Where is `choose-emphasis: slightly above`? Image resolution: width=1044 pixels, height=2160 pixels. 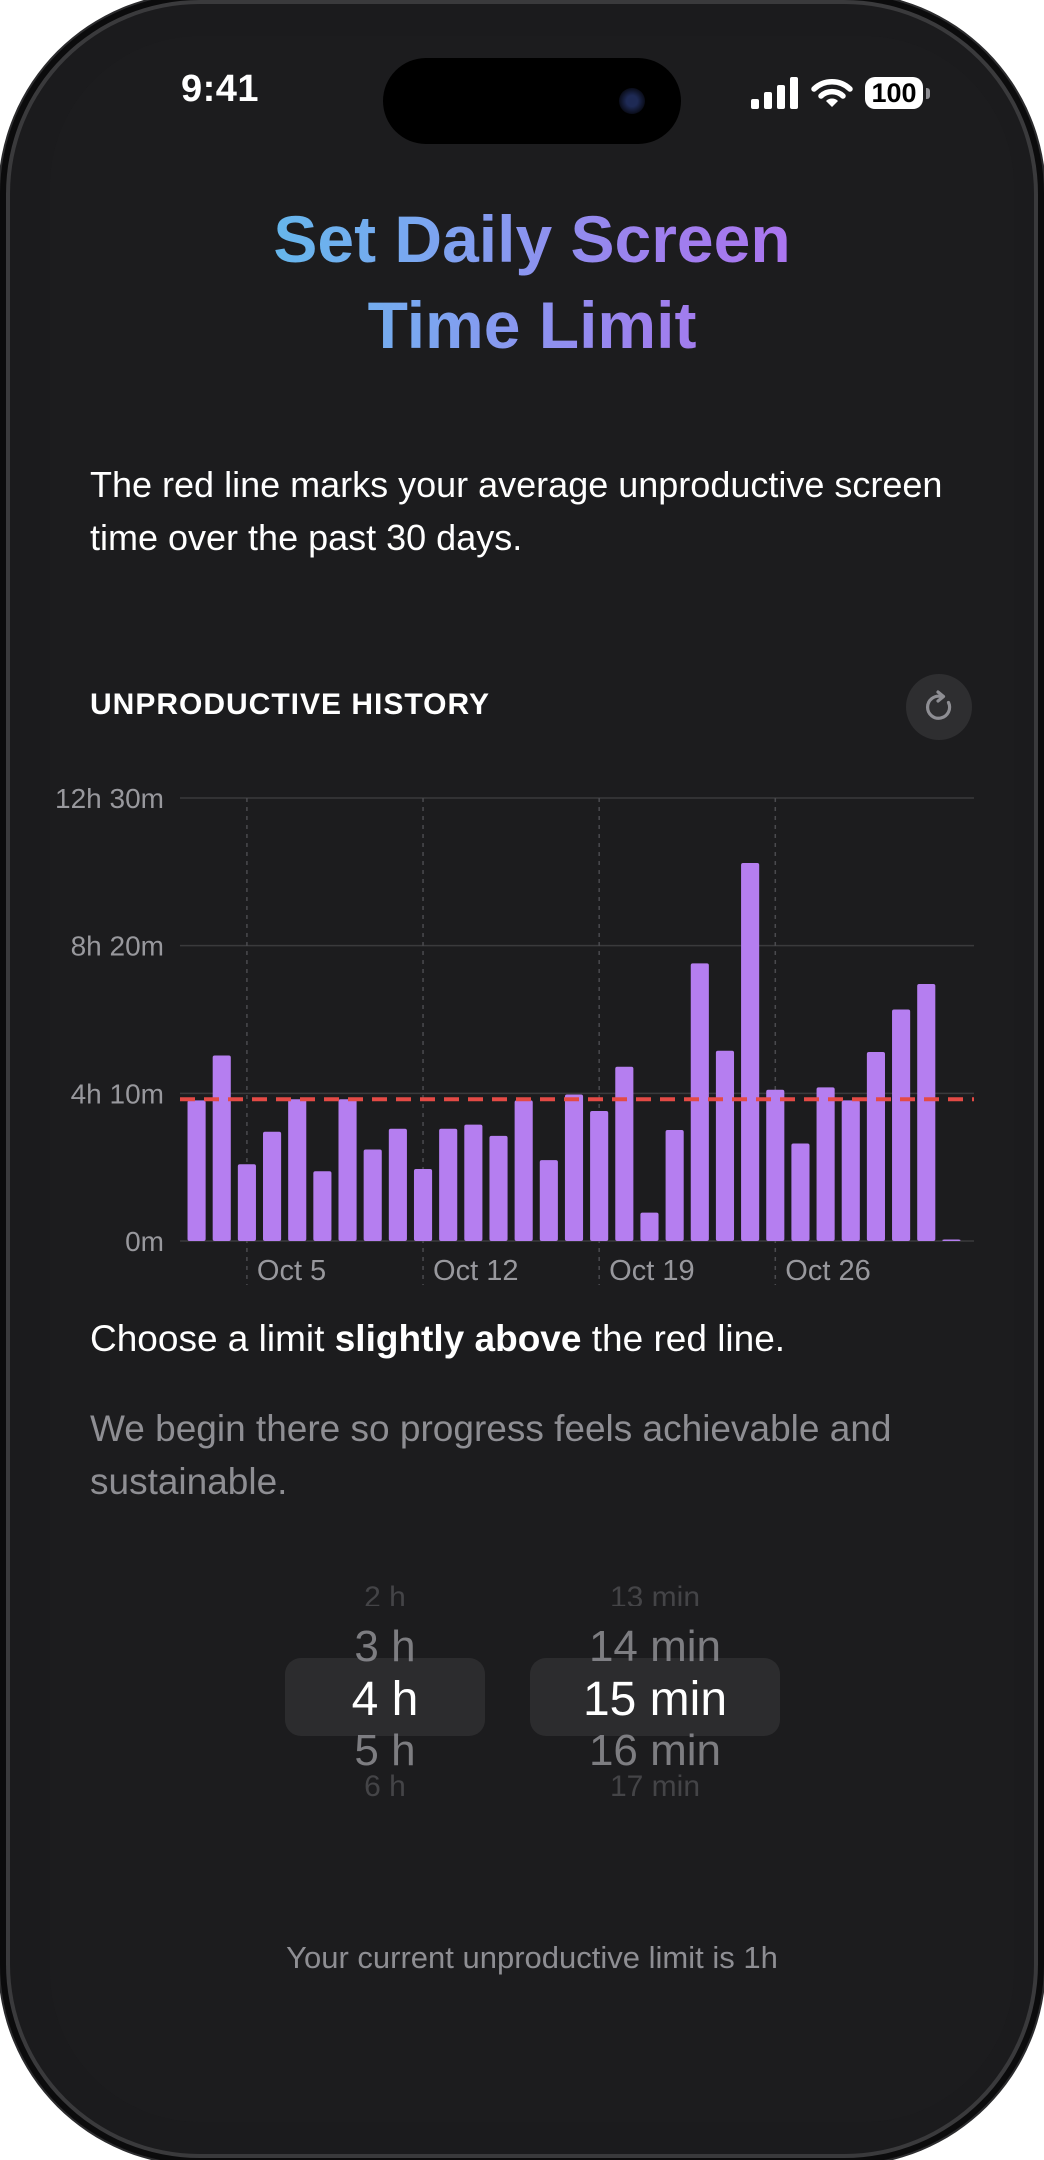 choose-emphasis: slightly above is located at coordinates (458, 1338).